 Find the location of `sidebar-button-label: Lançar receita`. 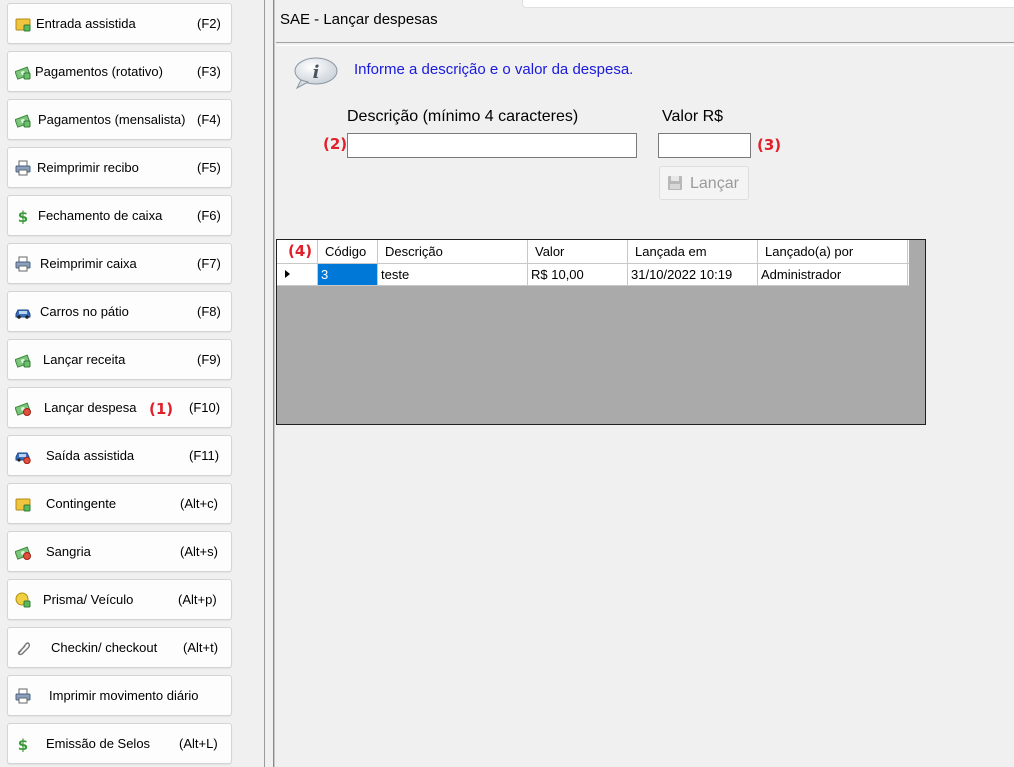

sidebar-button-label: Lançar receita is located at coordinates (84, 359).